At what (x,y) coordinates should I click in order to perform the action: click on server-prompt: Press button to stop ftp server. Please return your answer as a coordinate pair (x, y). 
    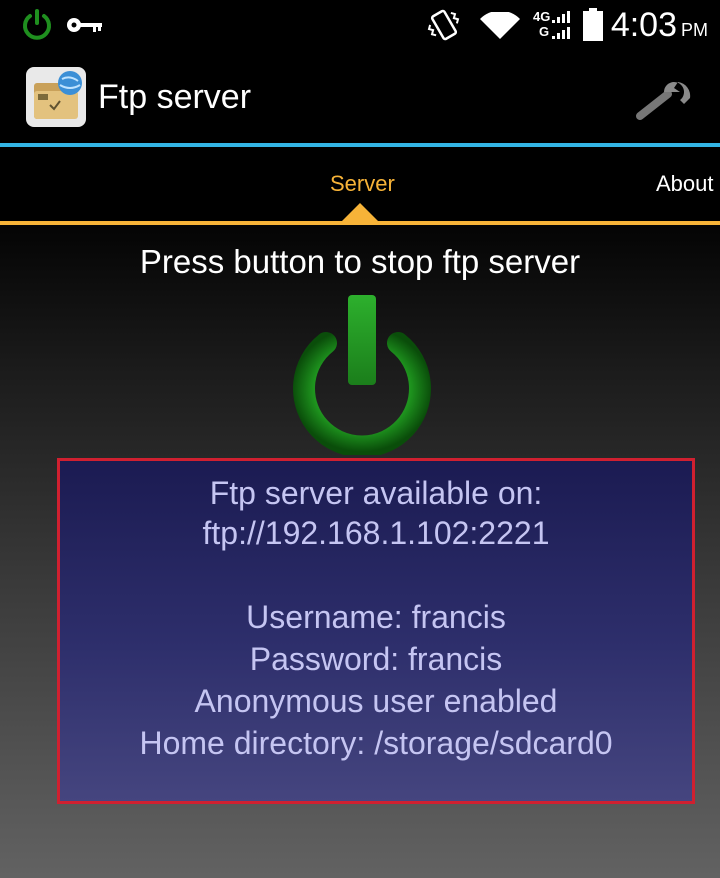
    Looking at the image, I should click on (360, 261).